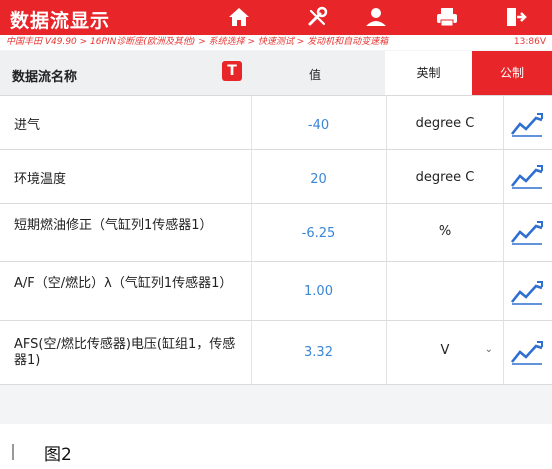 The image size is (552, 469). I want to click on row-name: 短期燃油修正（气缸列1传感器1）, so click(113, 225).